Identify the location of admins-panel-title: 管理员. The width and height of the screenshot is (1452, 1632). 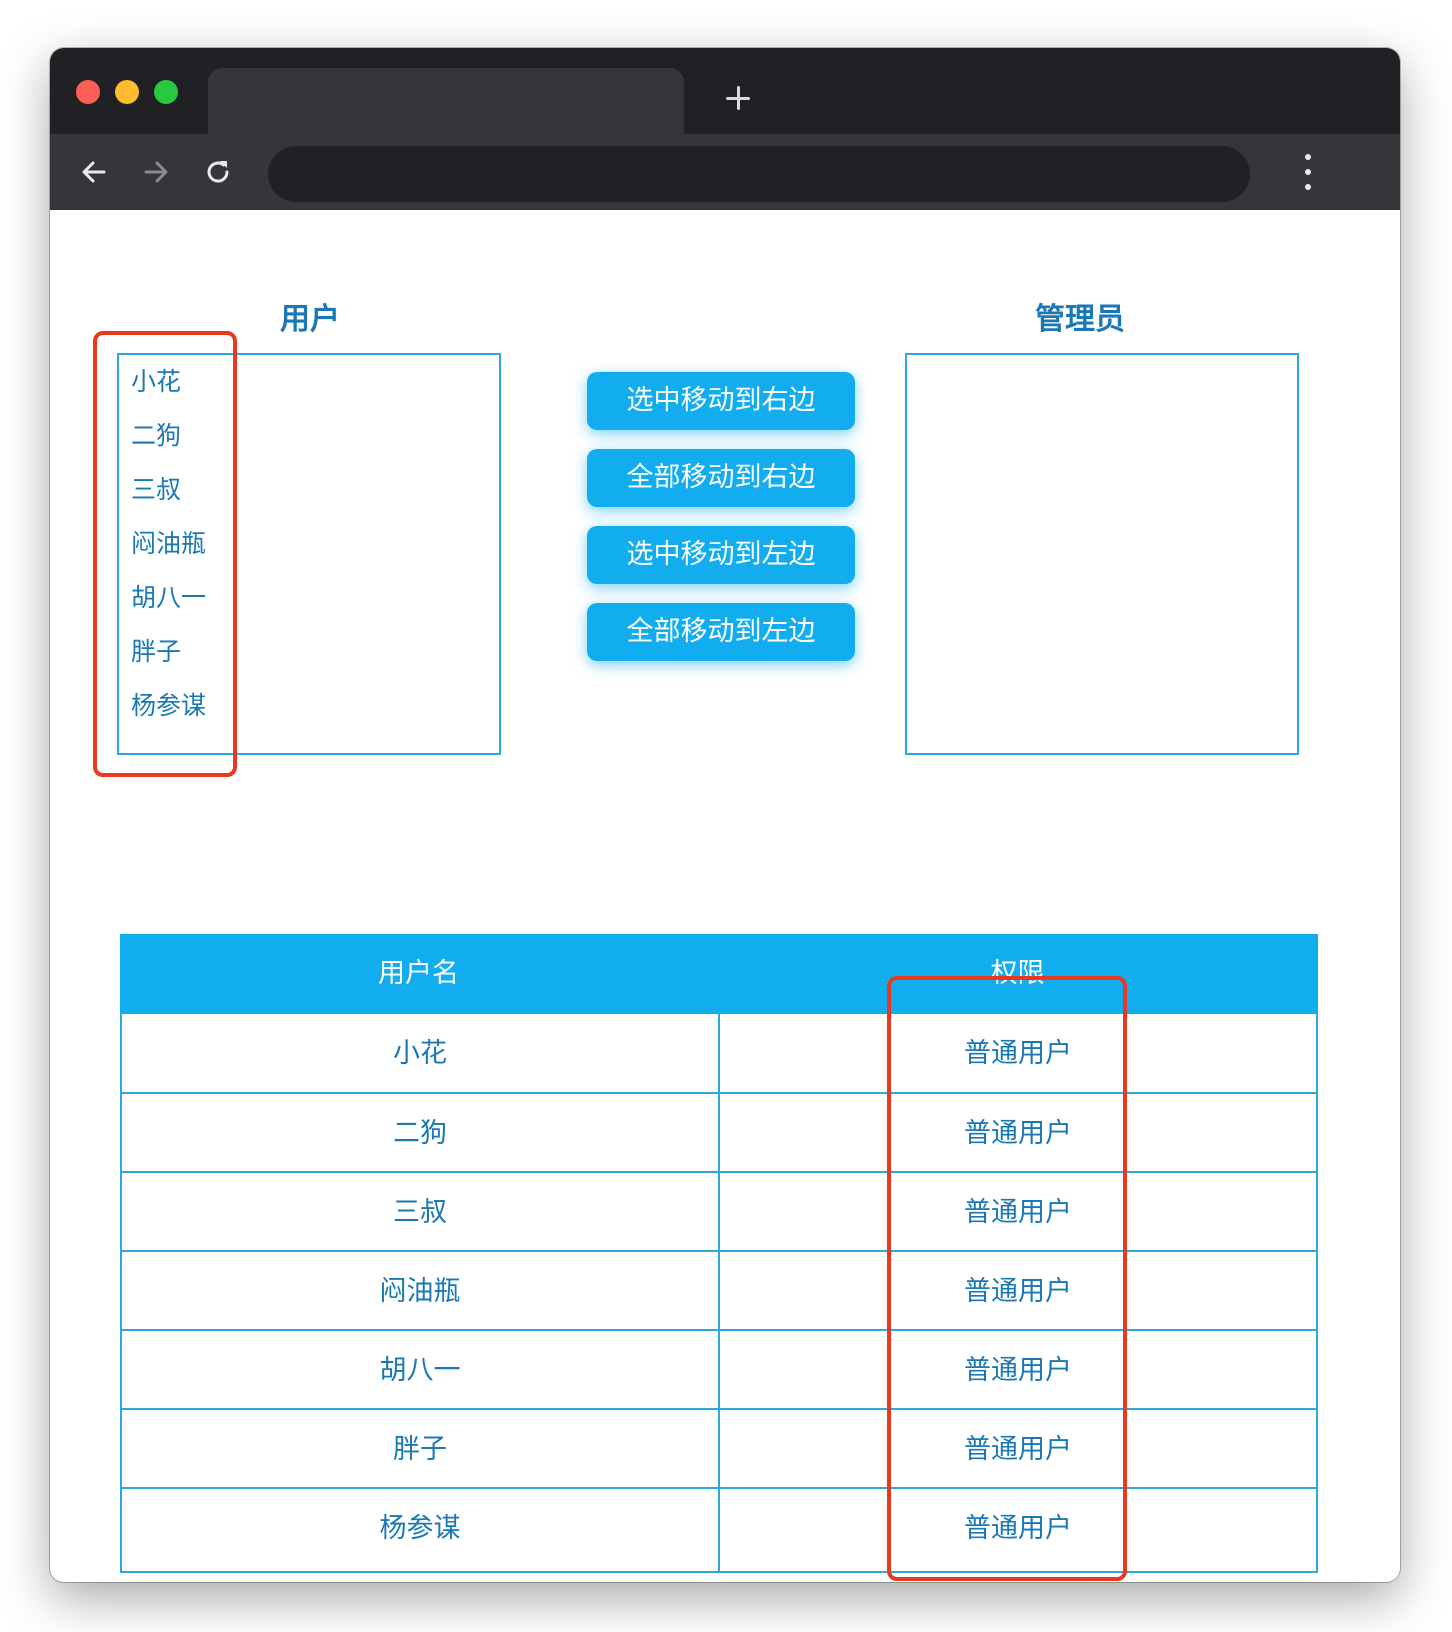
(1080, 319).